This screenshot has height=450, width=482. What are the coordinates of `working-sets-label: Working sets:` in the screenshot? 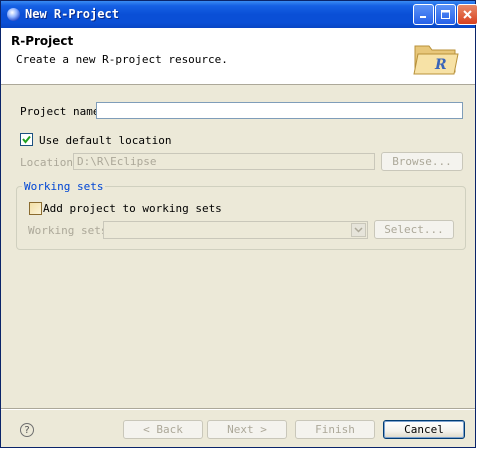 It's located at (71, 230).